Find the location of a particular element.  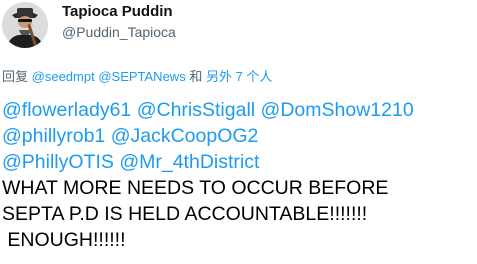

mention-line-1: @flowerlady61 @ChrisStigall @DomShow1210 is located at coordinates (237, 110).